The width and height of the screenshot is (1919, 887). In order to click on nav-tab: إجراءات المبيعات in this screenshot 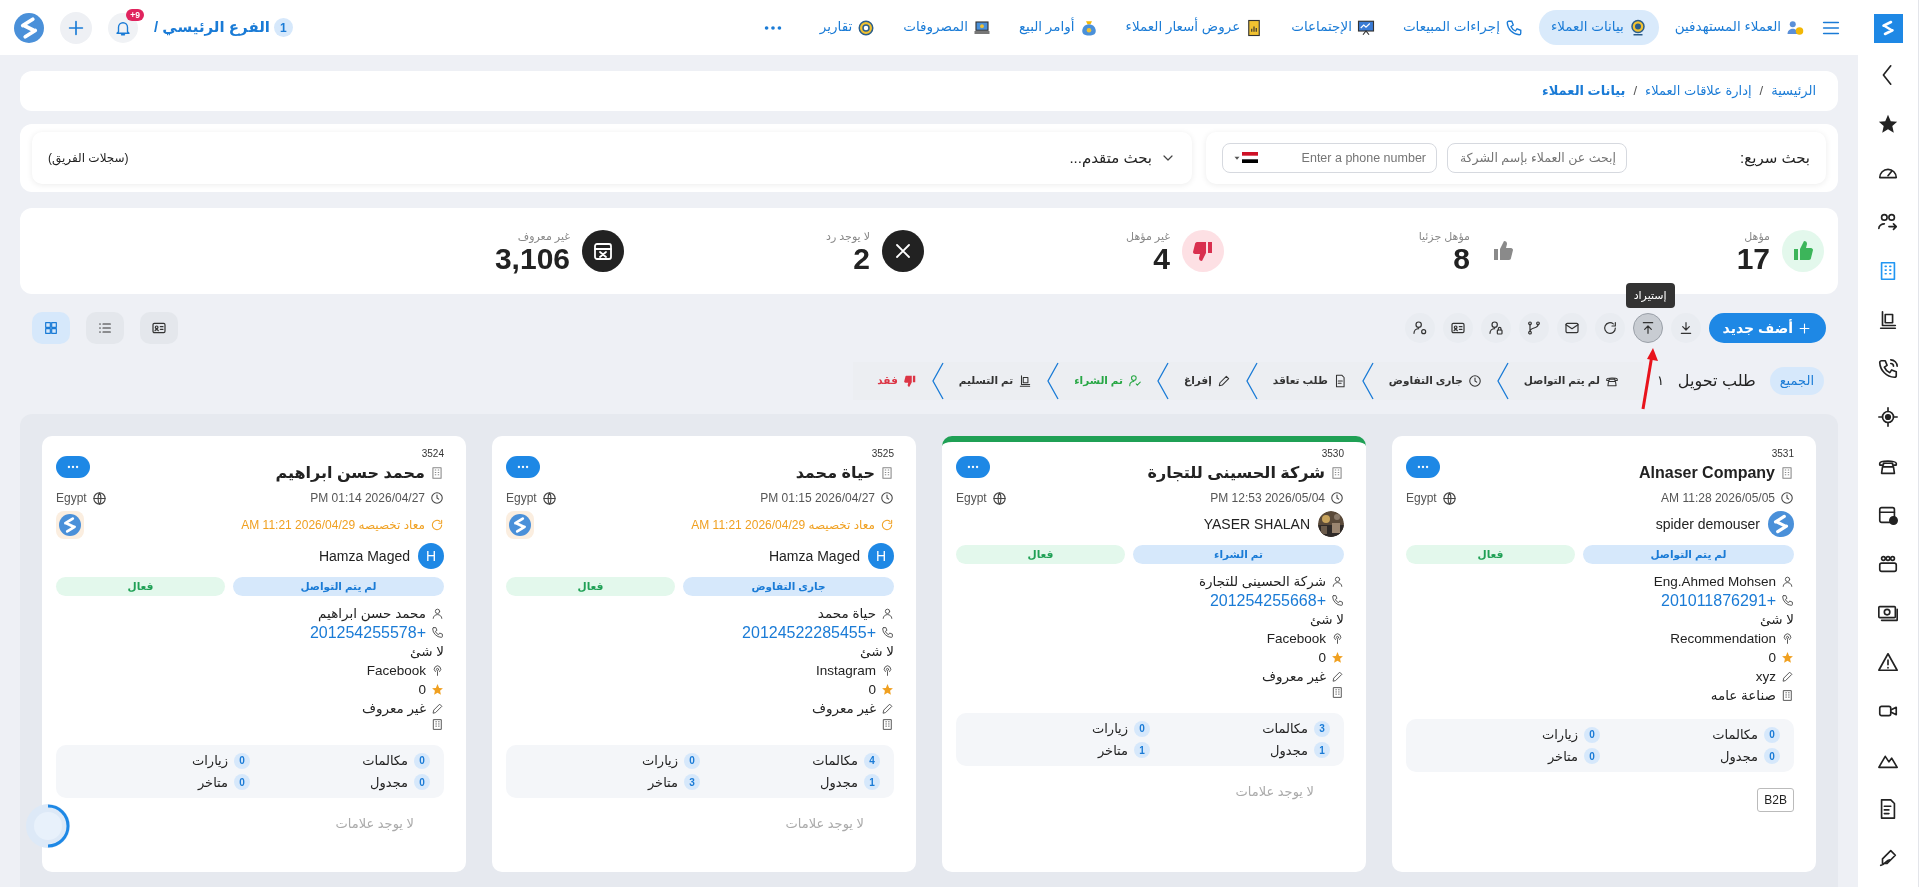, I will do `click(1462, 27)`.